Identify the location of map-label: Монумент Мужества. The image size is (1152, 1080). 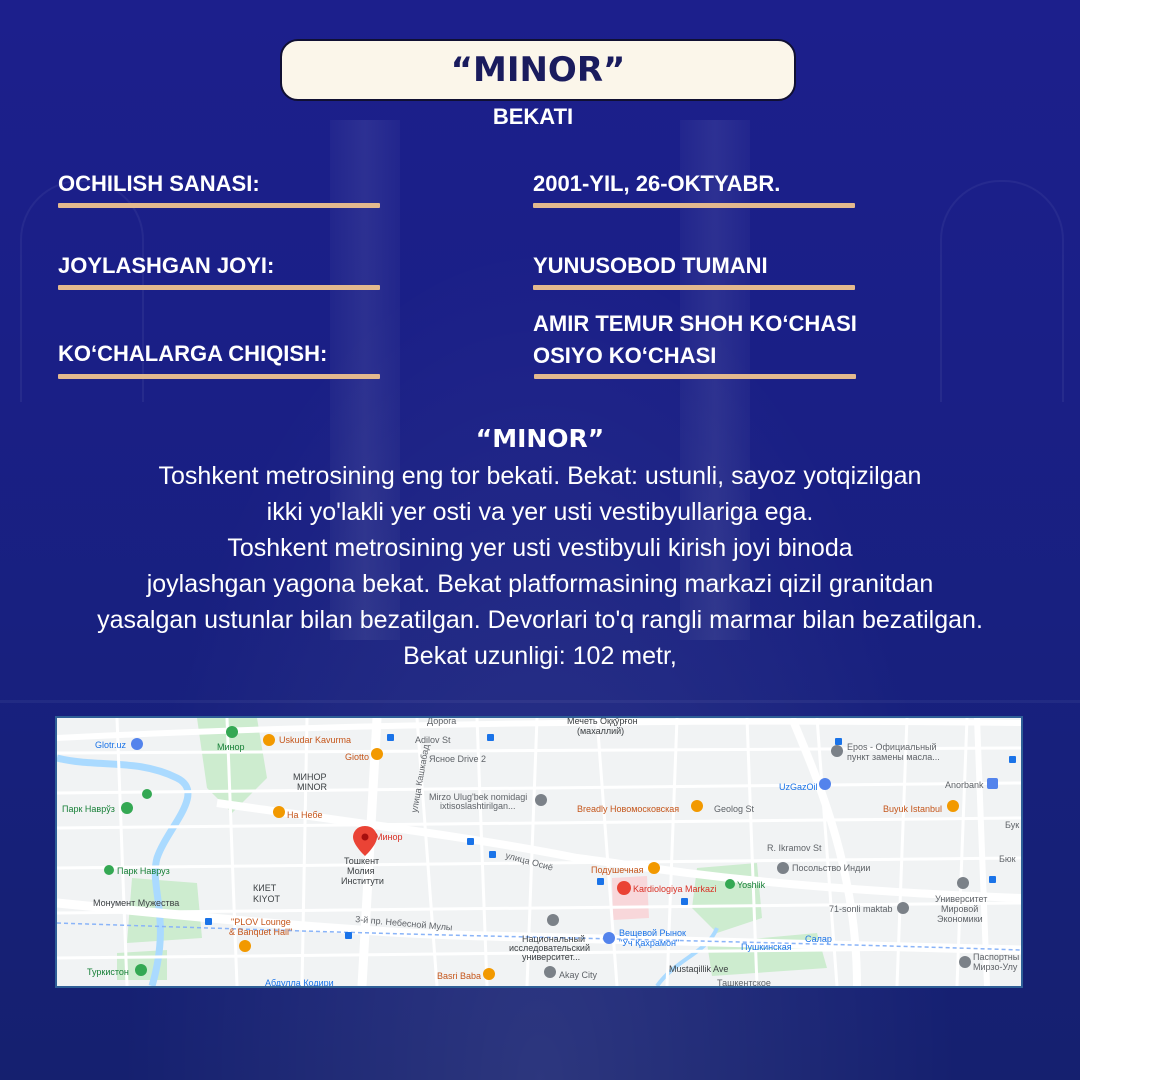
(136, 903).